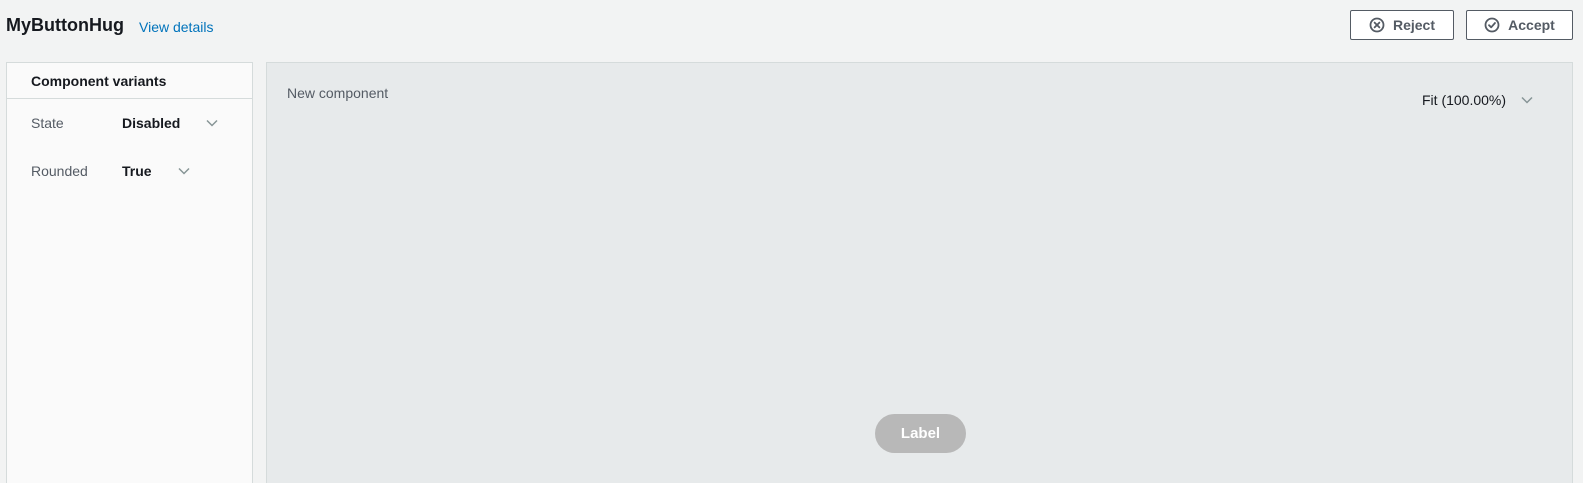 The height and width of the screenshot is (483, 1583). Describe the element at coordinates (920, 433) in the screenshot. I see `preview-label-button: Label` at that location.